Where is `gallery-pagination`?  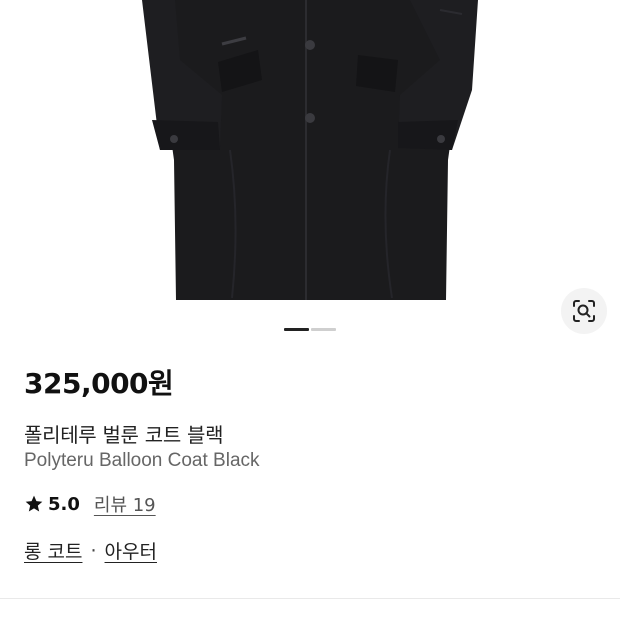 gallery-pagination is located at coordinates (310, 329).